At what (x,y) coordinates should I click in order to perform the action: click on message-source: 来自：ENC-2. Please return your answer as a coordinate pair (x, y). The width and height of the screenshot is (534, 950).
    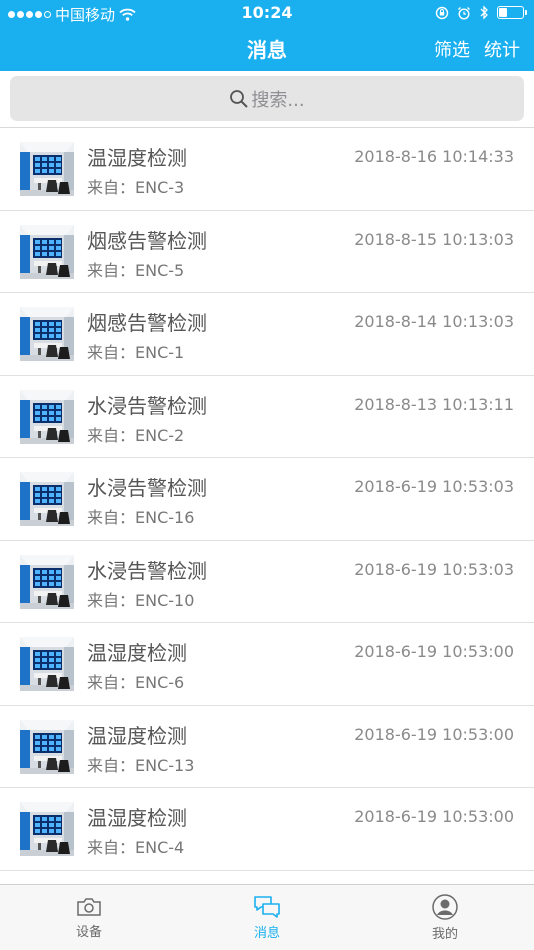
    Looking at the image, I should click on (136, 435).